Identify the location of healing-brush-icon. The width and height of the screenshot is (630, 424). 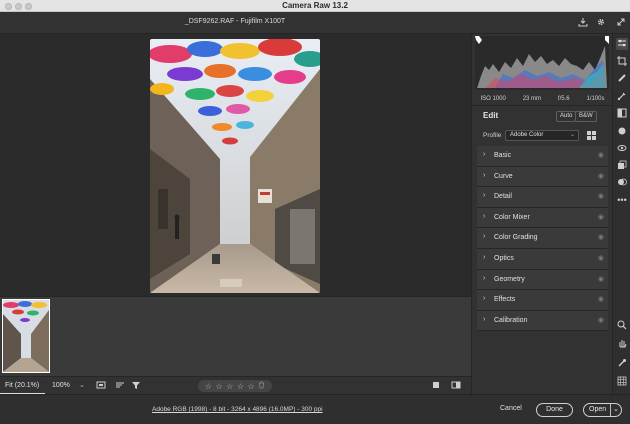
(622, 79).